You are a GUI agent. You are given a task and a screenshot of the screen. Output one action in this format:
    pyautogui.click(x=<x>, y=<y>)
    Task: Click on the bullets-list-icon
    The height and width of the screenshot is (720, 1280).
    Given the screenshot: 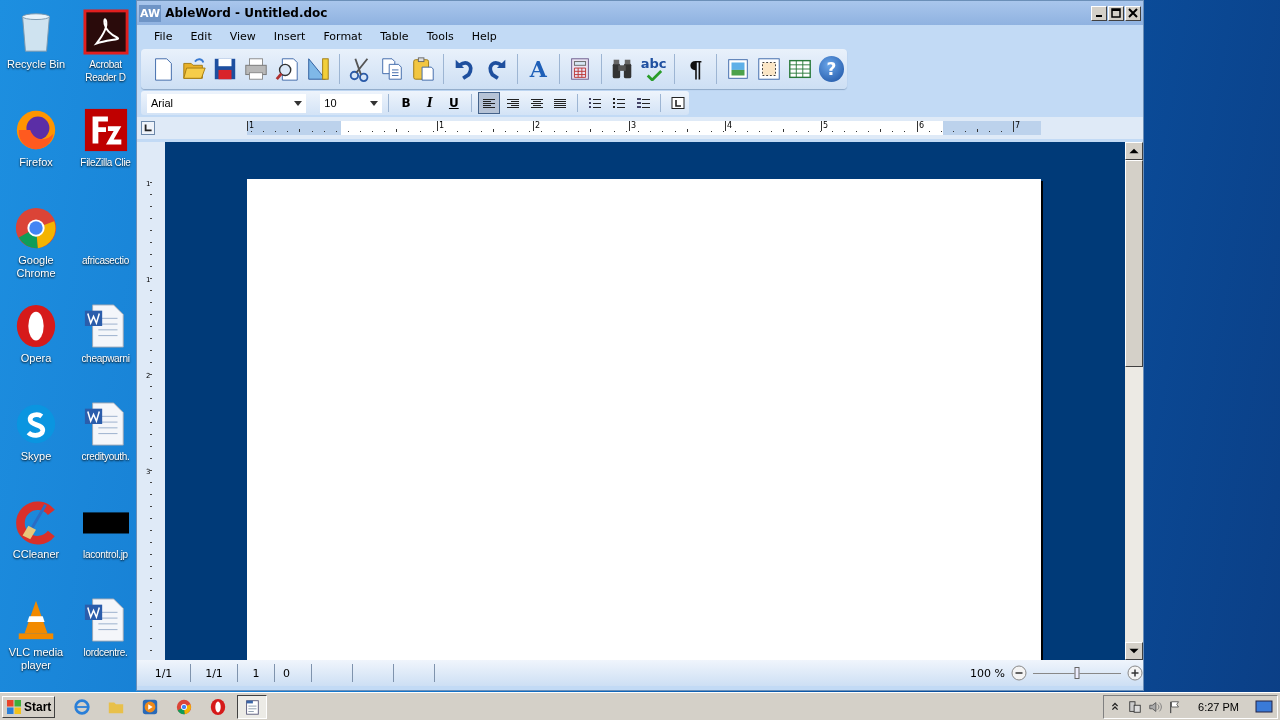 What is the action you would take?
    pyautogui.click(x=619, y=103)
    